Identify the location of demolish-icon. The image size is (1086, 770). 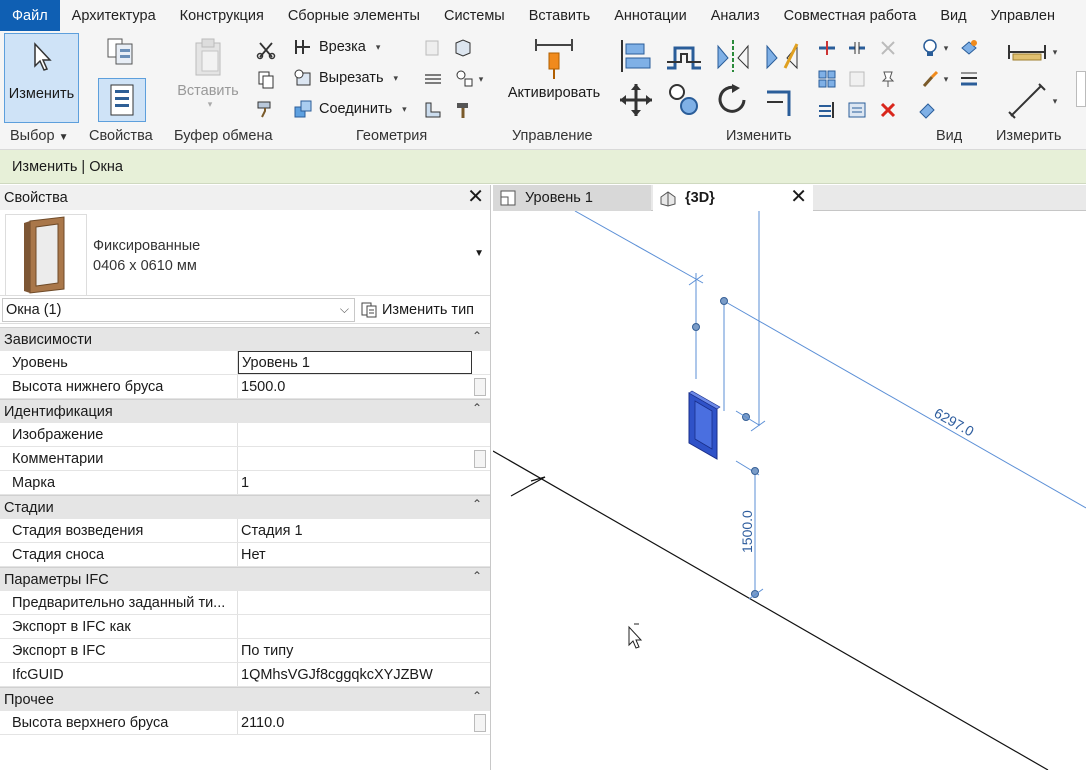
(433, 110).